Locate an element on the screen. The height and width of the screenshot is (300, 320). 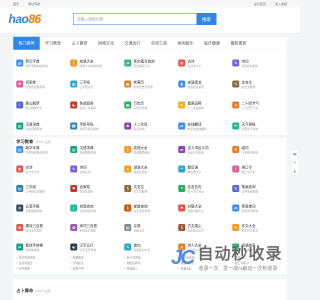
tab-education: 学习教育 is located at coordinates (53, 43).